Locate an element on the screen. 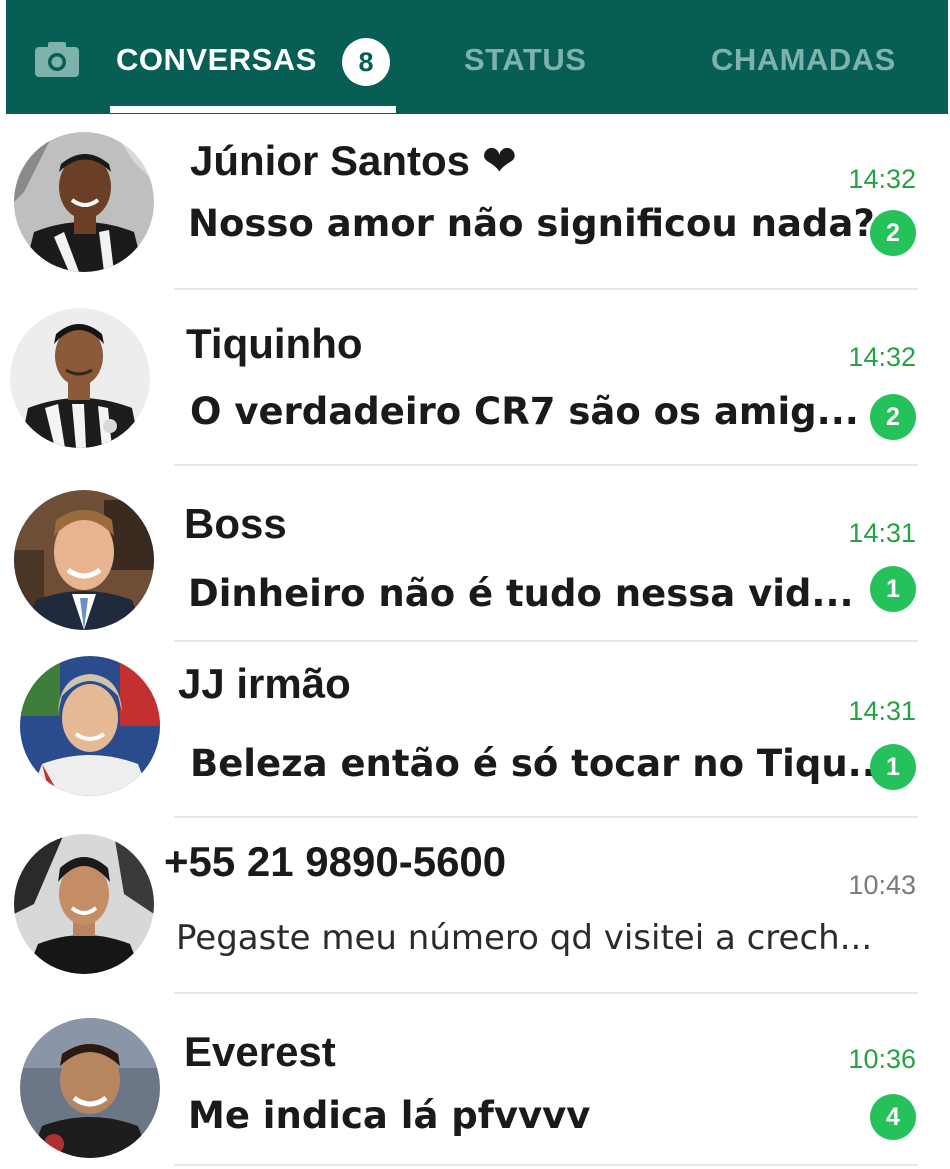 The height and width of the screenshot is (1169, 950). tab-conversas: CONVERSAS is located at coordinates (216, 60).